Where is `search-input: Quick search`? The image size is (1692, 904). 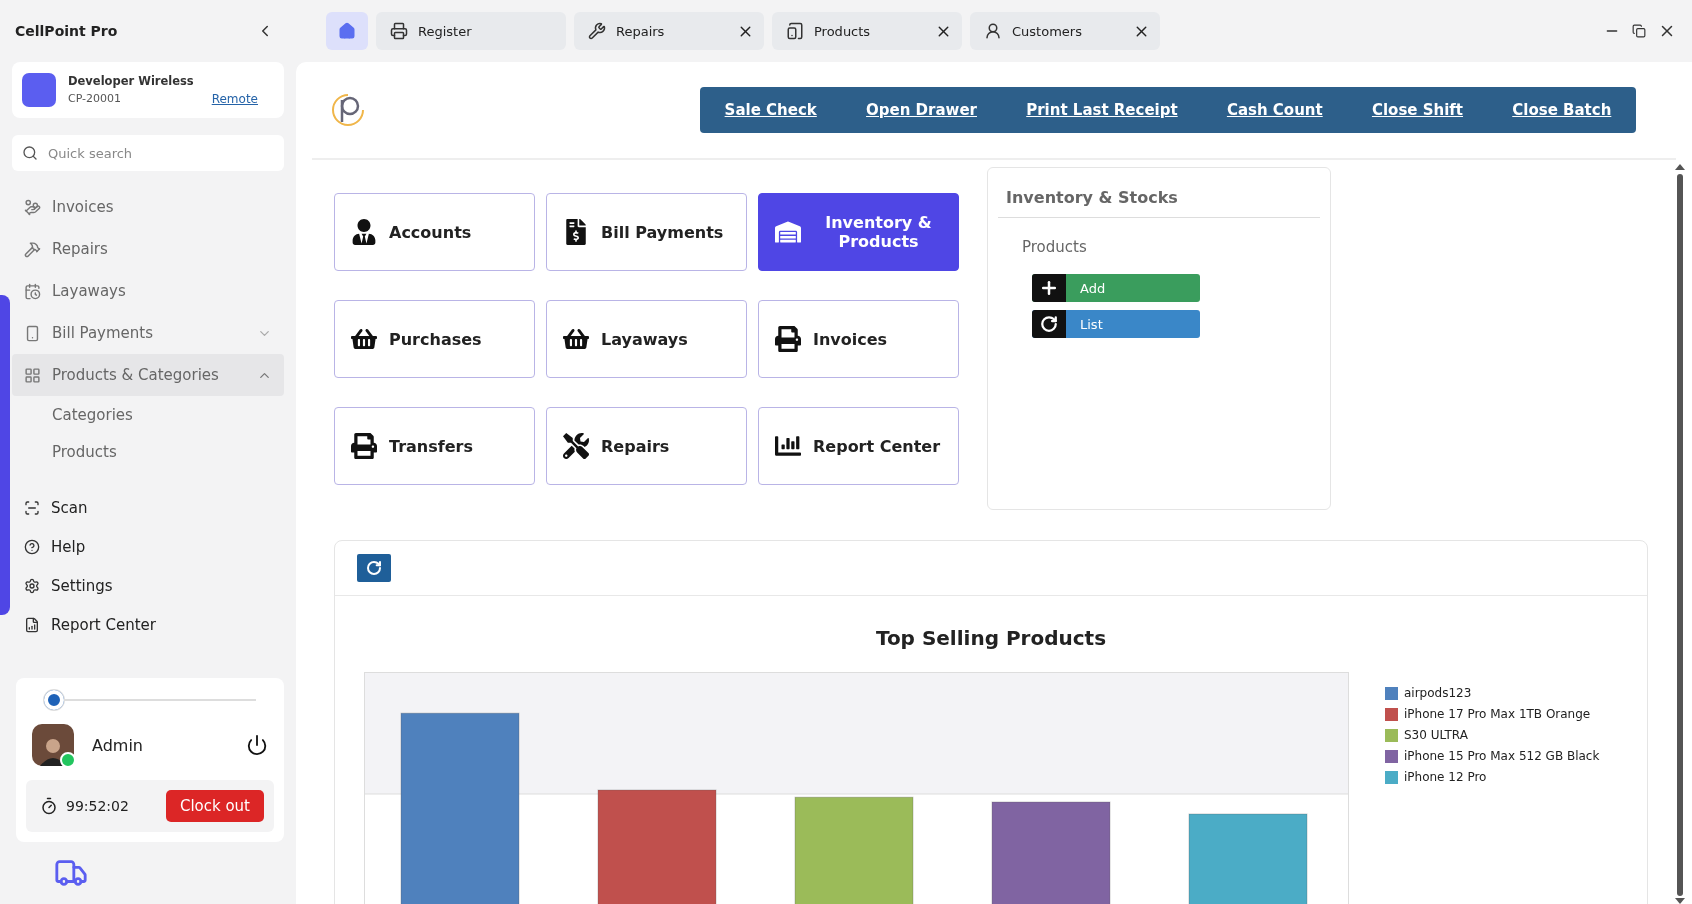 search-input: Quick search is located at coordinates (160, 153).